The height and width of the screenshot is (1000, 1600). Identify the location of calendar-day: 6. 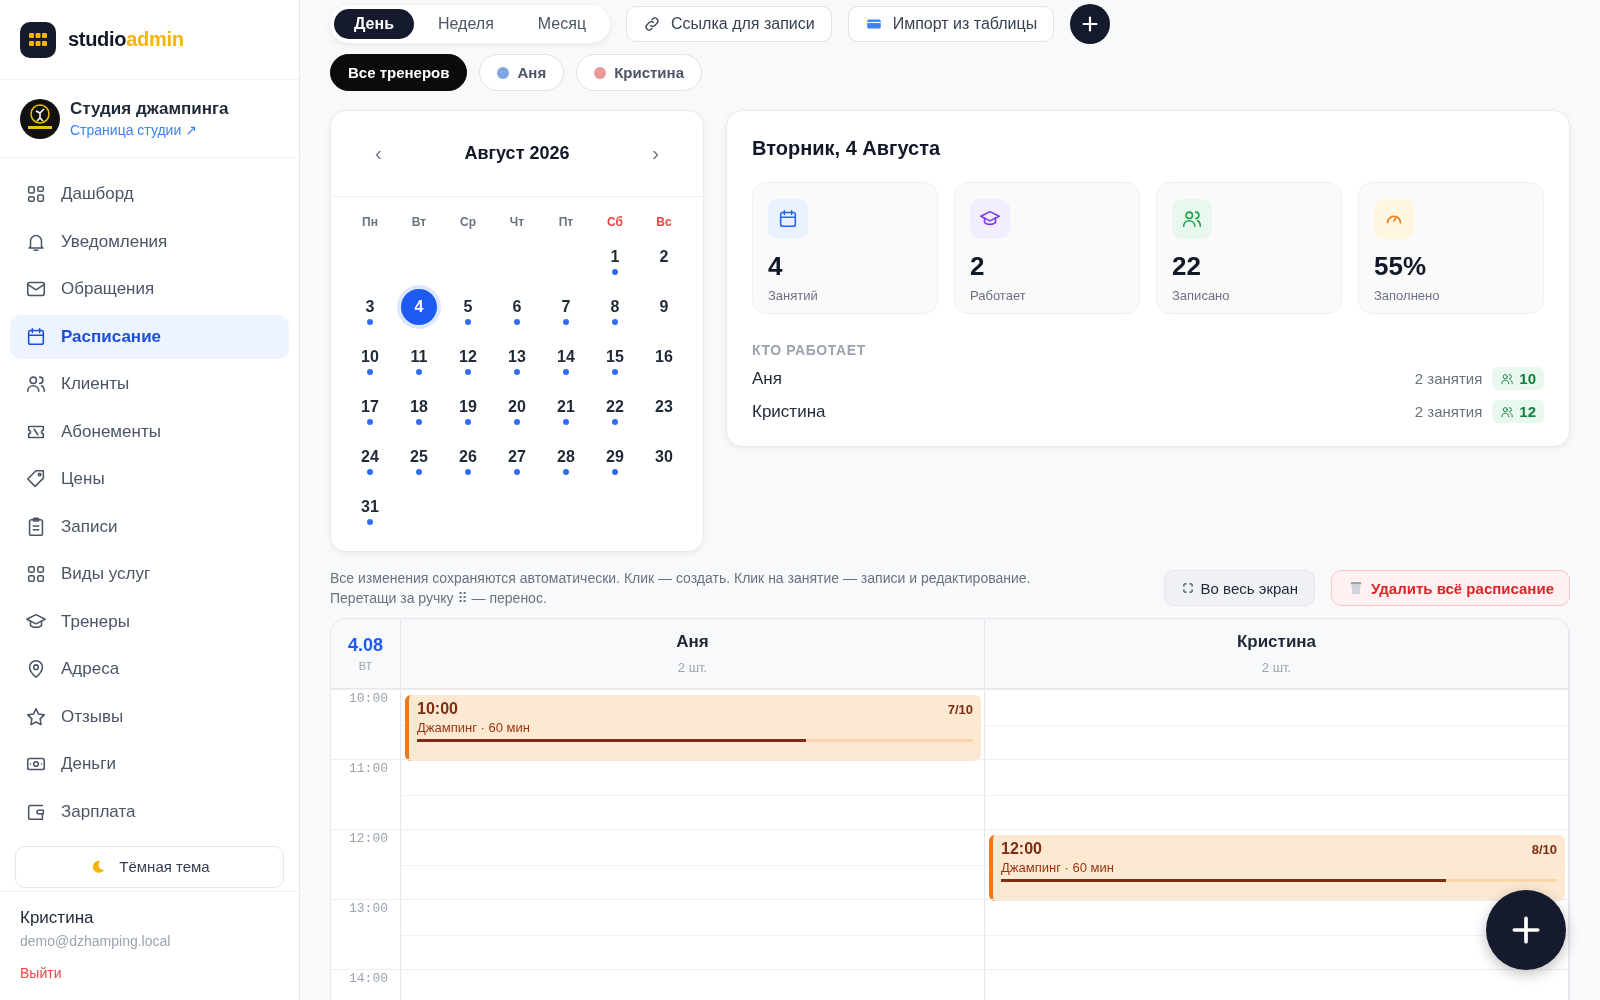
(517, 307).